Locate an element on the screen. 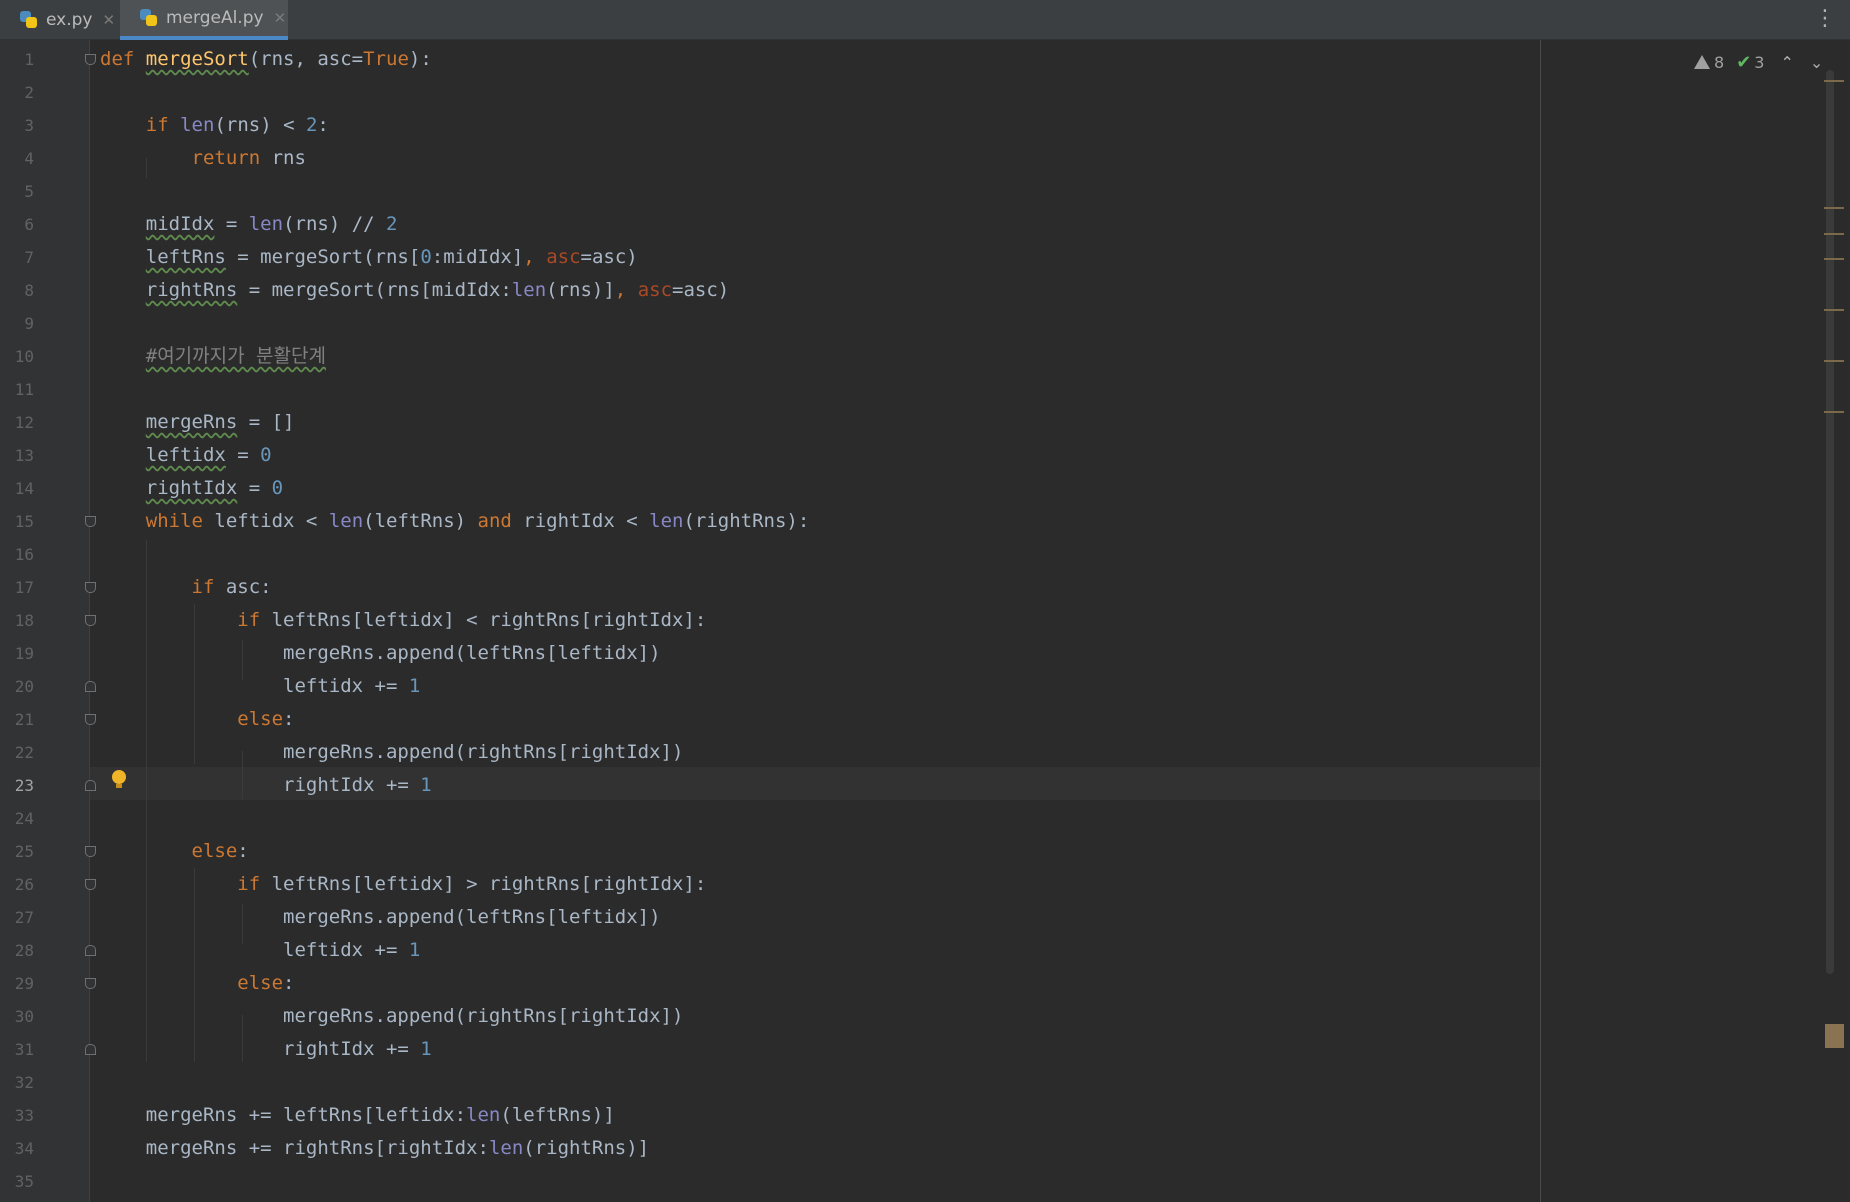 Image resolution: width=1850 pixels, height=1202 pixels. line-number: 8 is located at coordinates (29, 290).